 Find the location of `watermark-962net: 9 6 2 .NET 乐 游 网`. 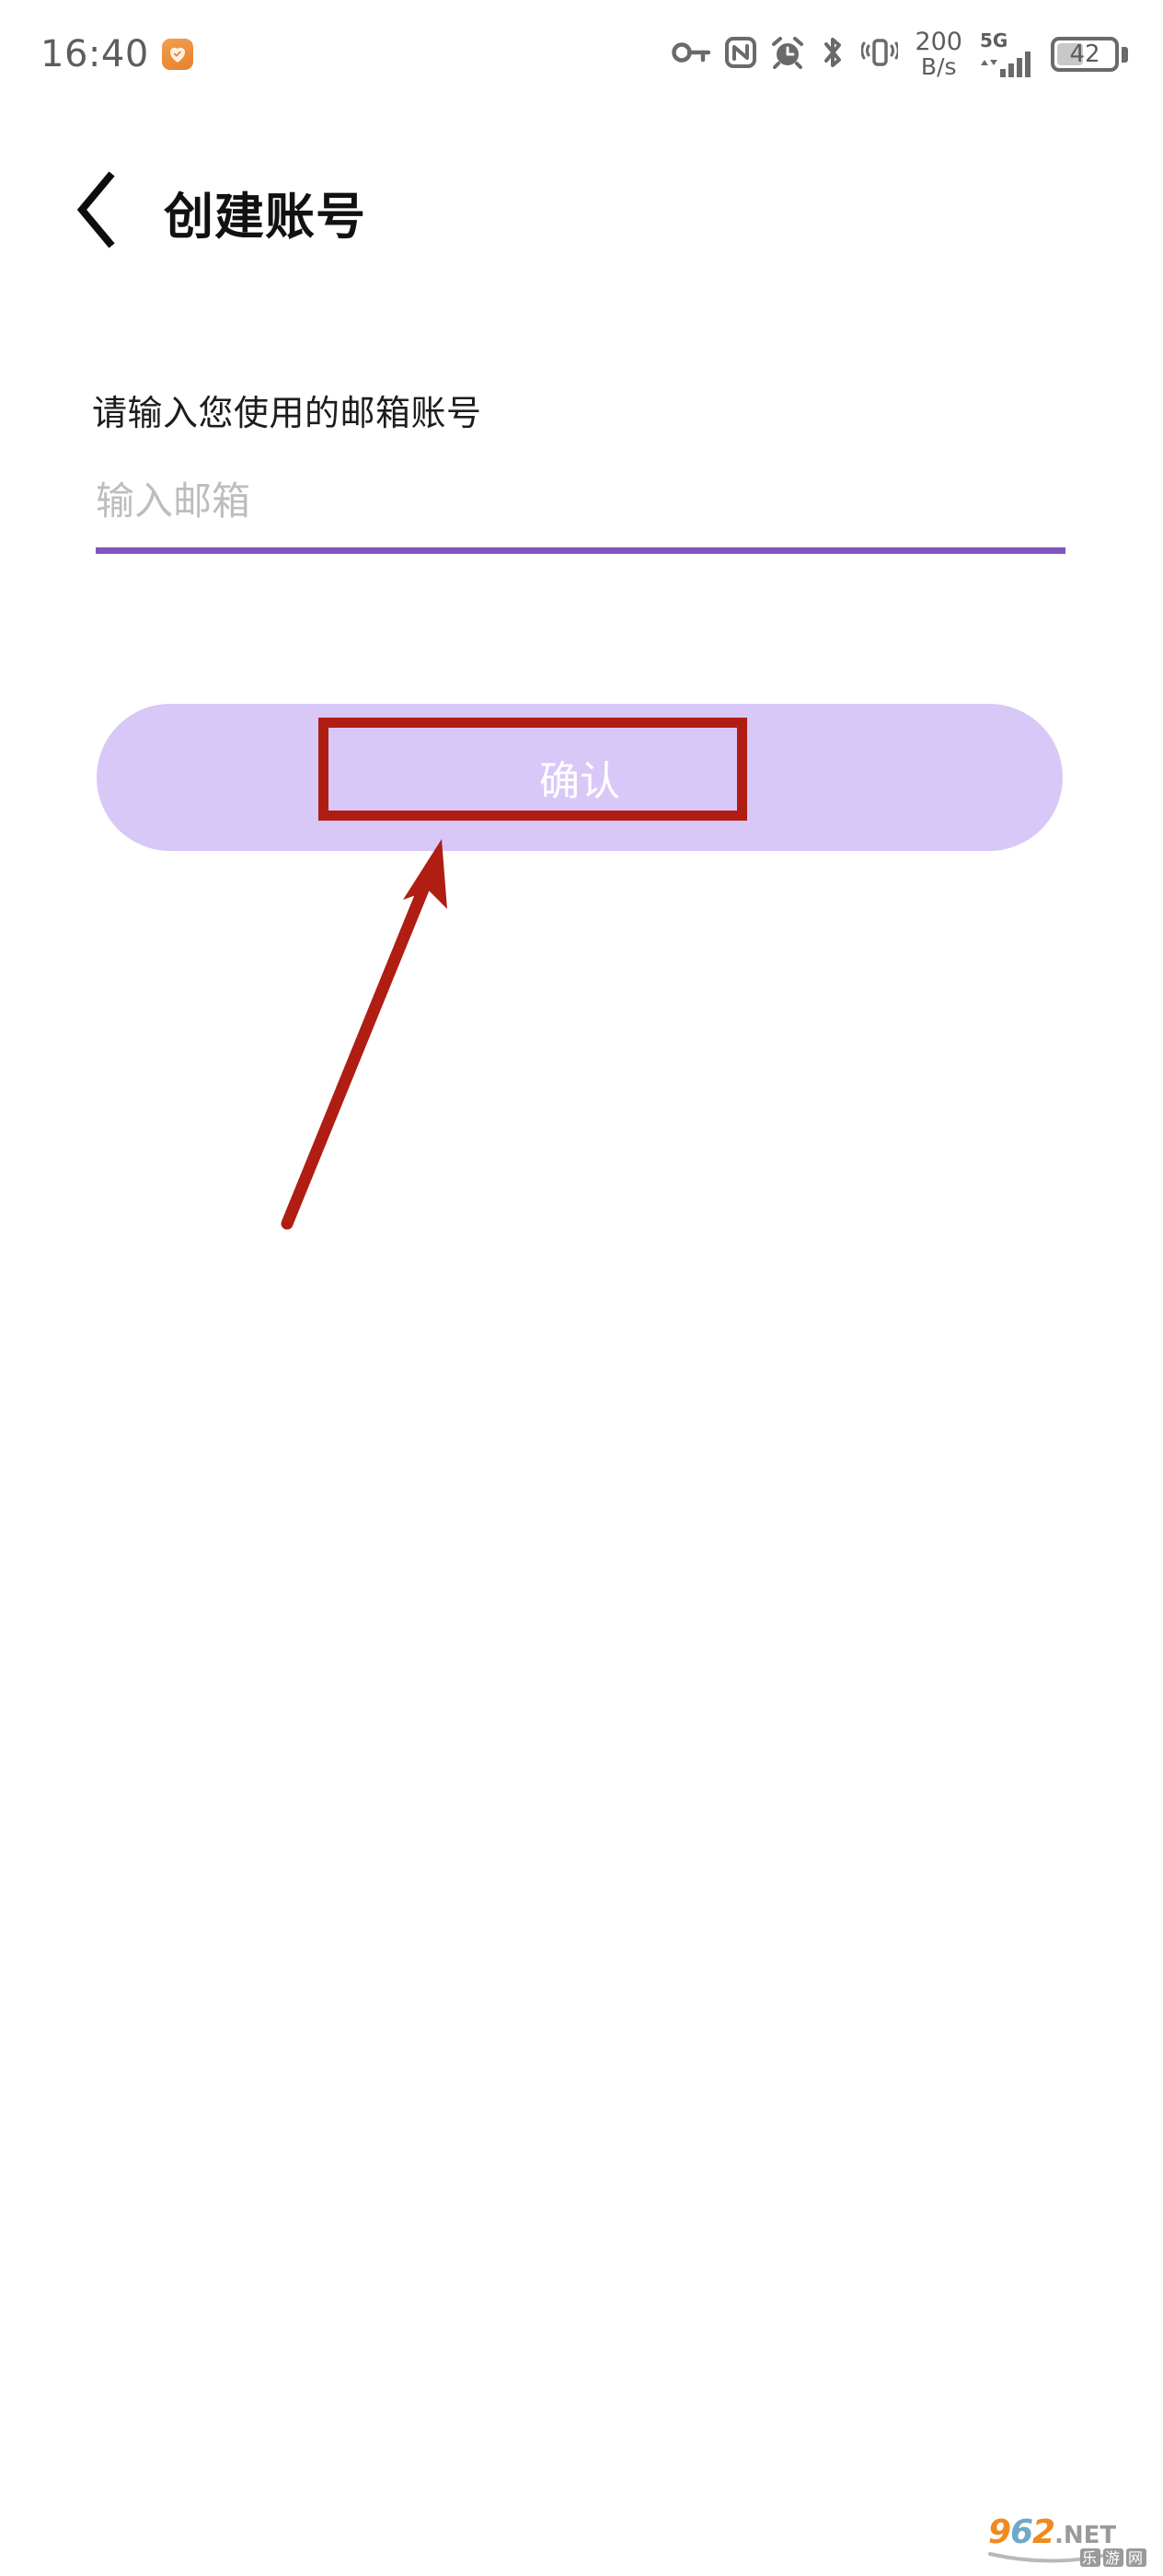

watermark-962net: 9 6 2 .NET 乐 游 网 is located at coordinates (1067, 2540).